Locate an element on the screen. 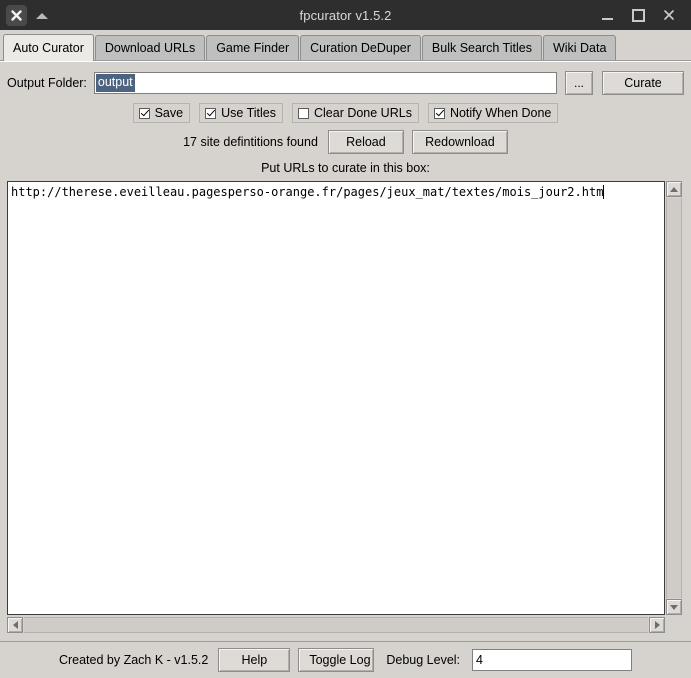  scroll-down-button is located at coordinates (674, 607).